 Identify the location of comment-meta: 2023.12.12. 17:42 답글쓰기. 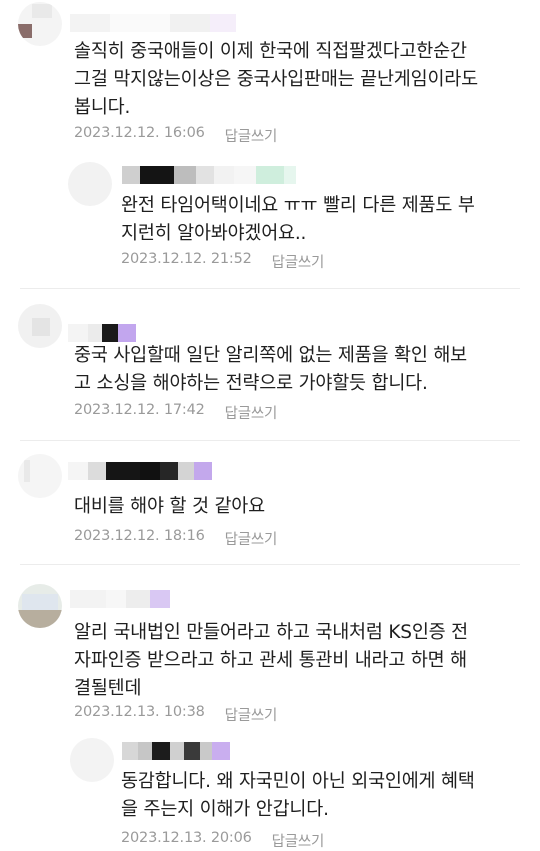
(175, 412).